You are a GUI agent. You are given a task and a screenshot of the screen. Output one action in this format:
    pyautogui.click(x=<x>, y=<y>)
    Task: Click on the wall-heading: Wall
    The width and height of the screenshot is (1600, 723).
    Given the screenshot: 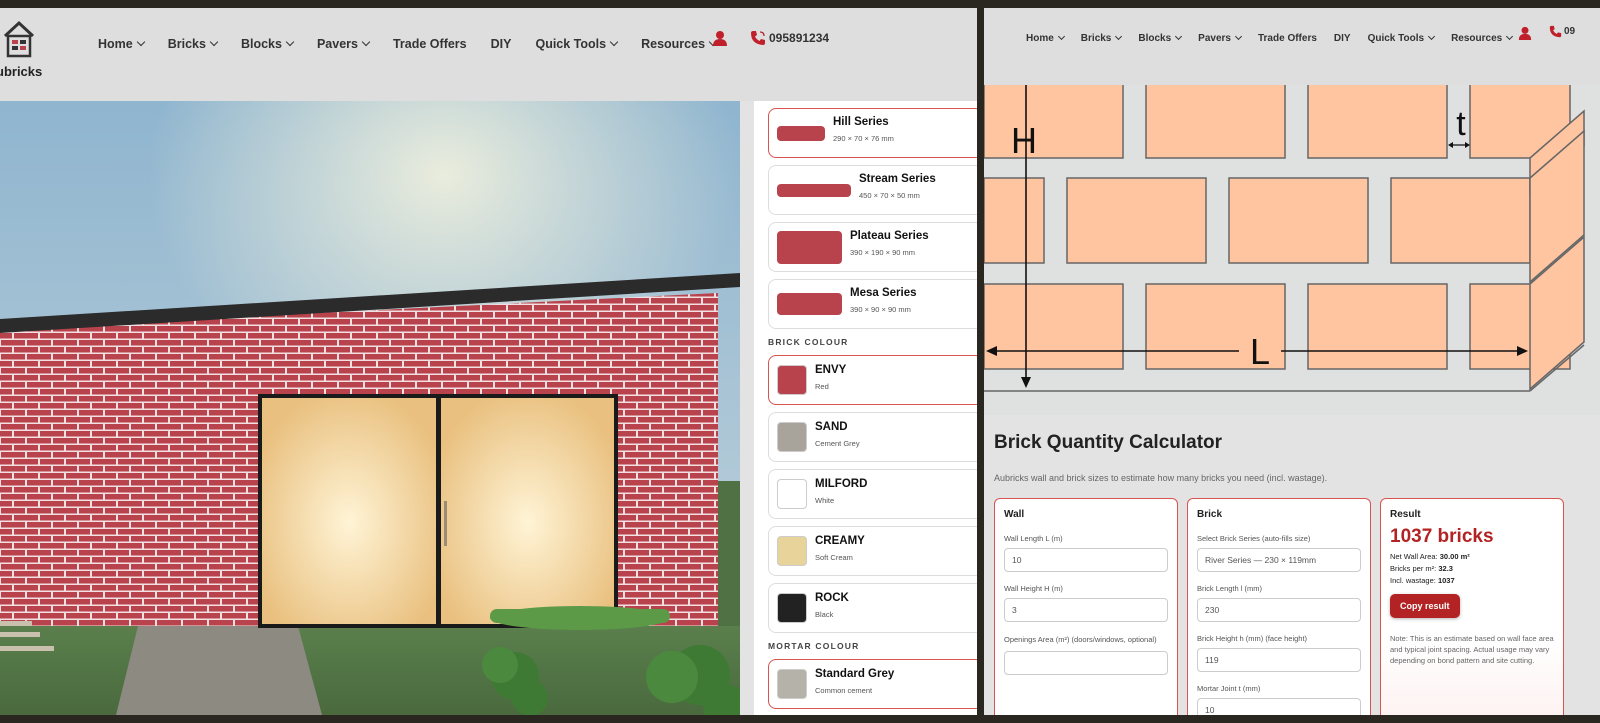 What is the action you would take?
    pyautogui.click(x=1014, y=514)
    